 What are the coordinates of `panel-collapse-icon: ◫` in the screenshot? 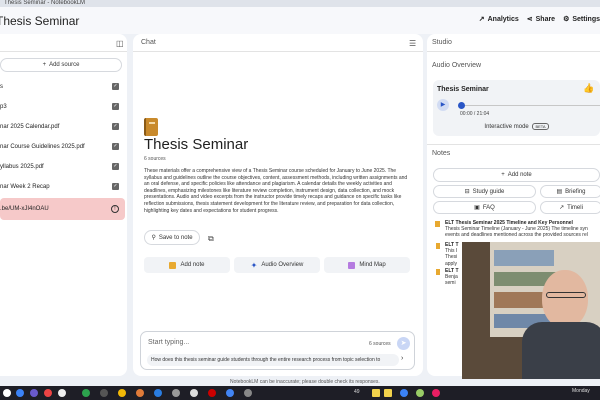 It's located at (120, 43).